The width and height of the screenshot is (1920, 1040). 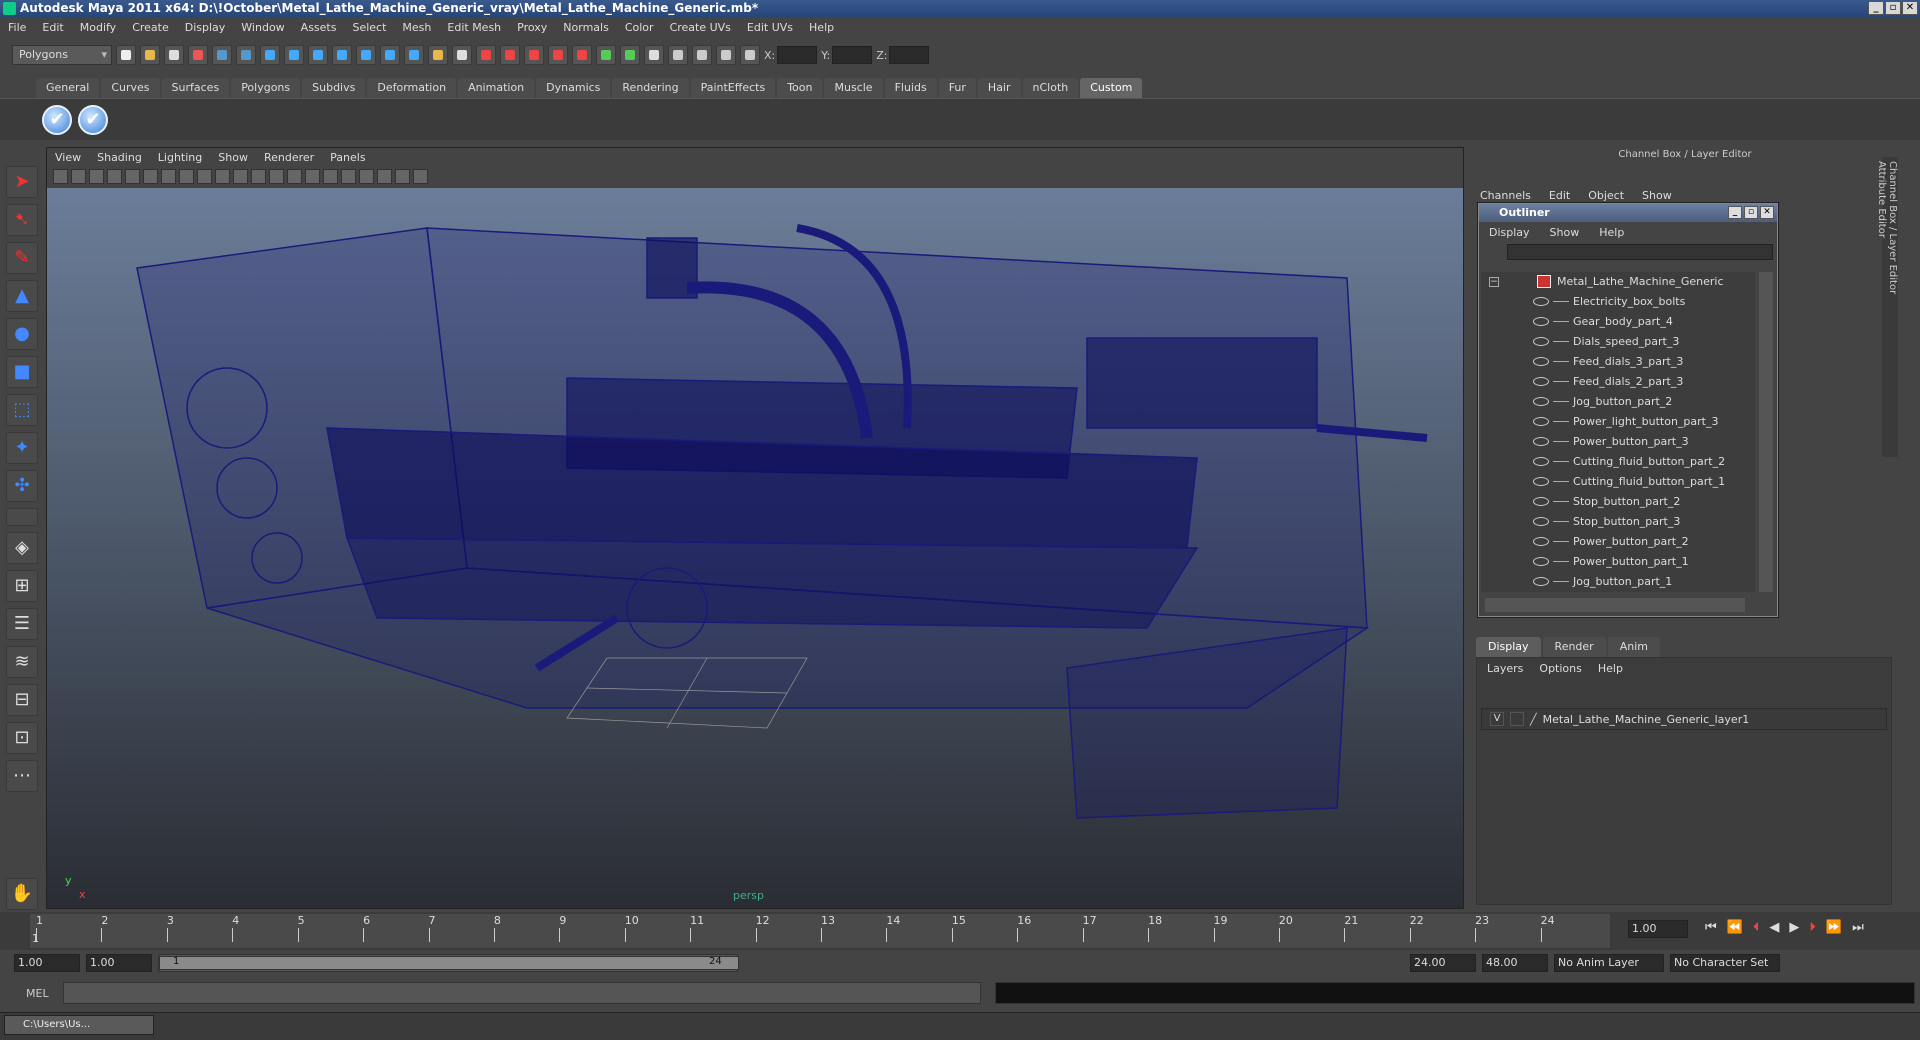 I want to click on camera-select-icon, so click(x=60, y=176).